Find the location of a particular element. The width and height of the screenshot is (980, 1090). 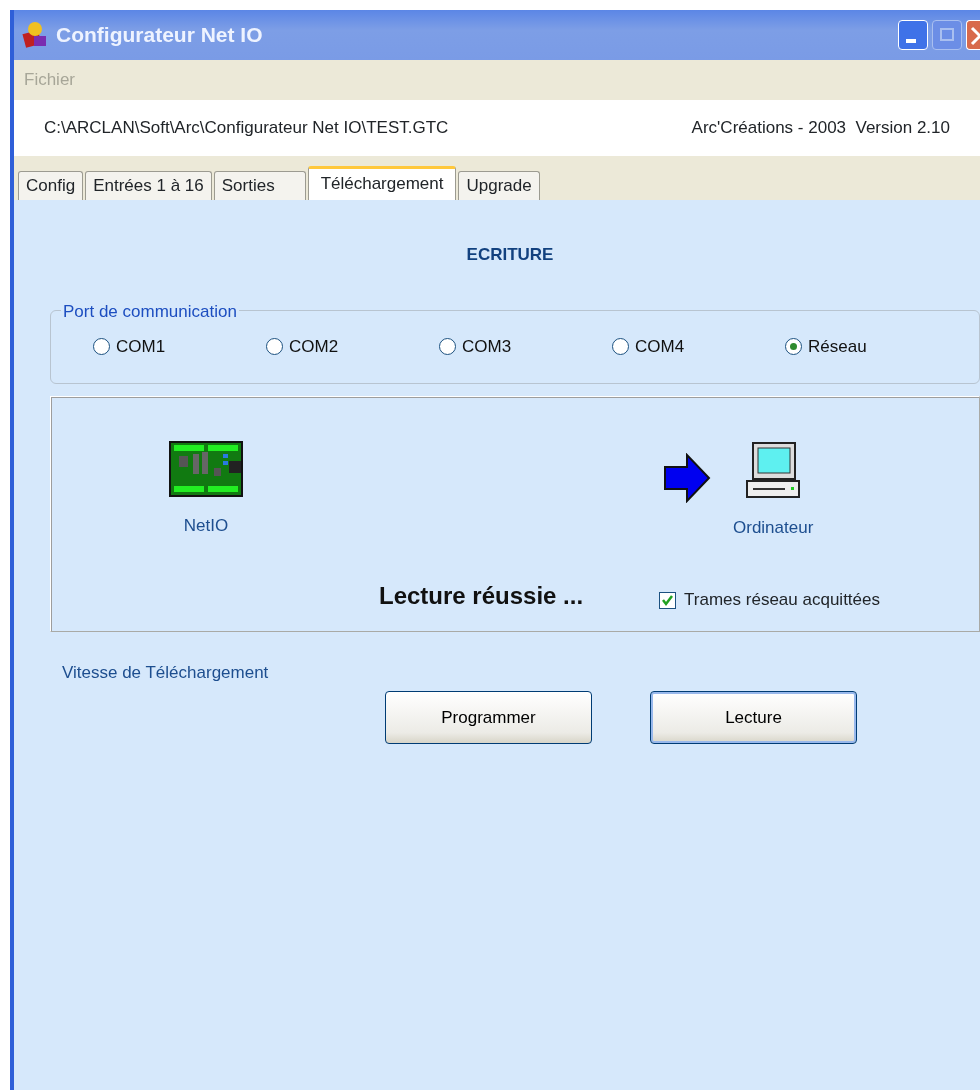

radio-label: COM1 is located at coordinates (141, 346).